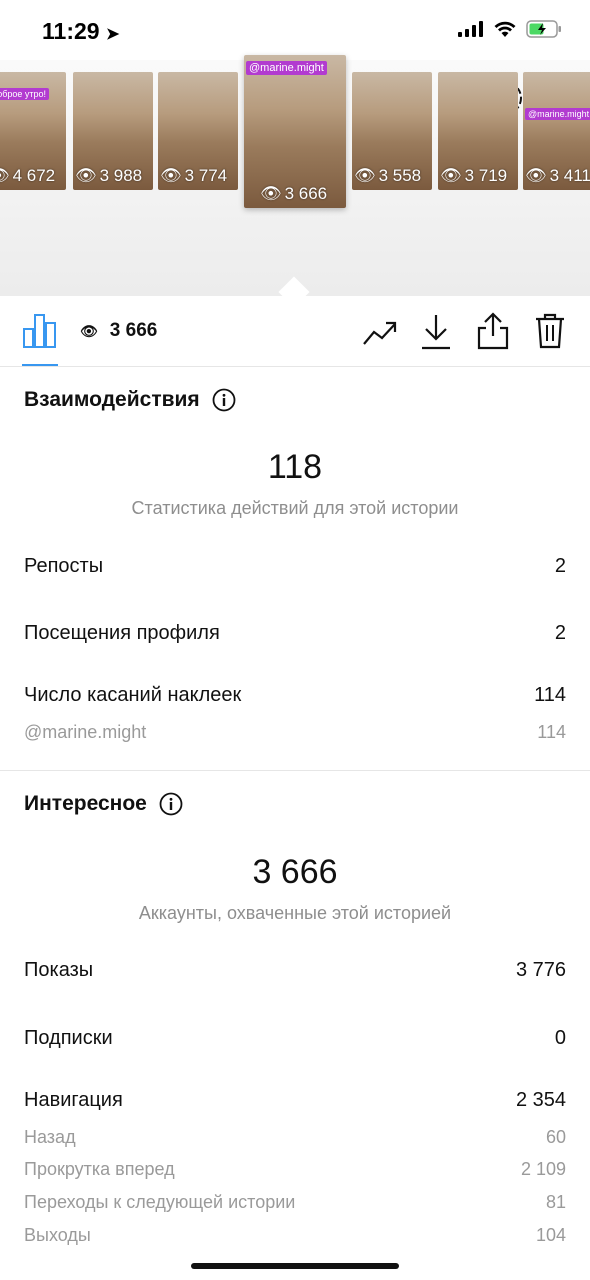 The width and height of the screenshot is (590, 1280). Describe the element at coordinates (560, 1038) in the screenshot. I see `stat-value: 0` at that location.